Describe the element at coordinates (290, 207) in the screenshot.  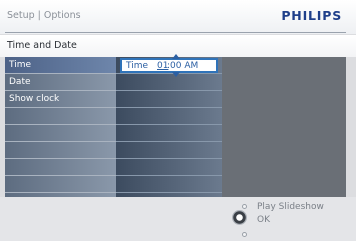
I see `play-slideshow-label: Play Slideshow` at that location.